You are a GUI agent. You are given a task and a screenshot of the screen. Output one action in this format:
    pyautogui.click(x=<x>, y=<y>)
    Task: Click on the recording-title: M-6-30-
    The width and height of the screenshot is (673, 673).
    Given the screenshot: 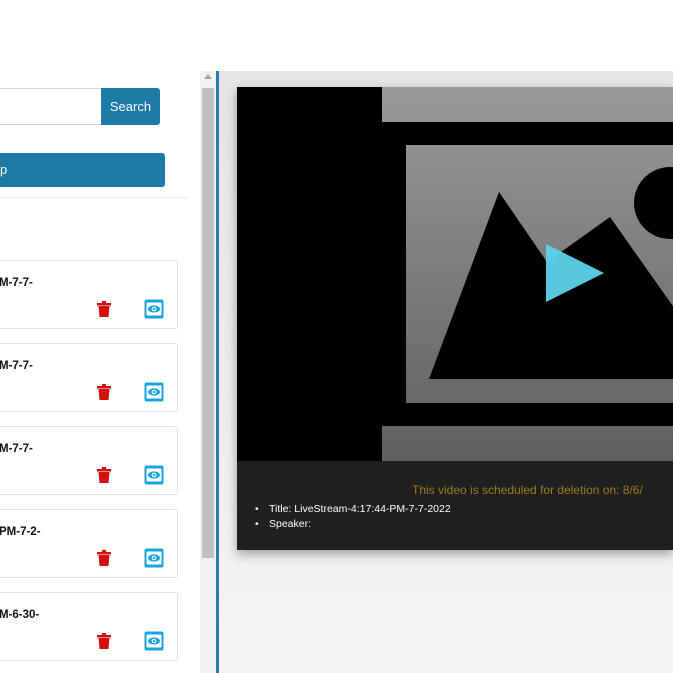 What is the action you would take?
    pyautogui.click(x=20, y=615)
    